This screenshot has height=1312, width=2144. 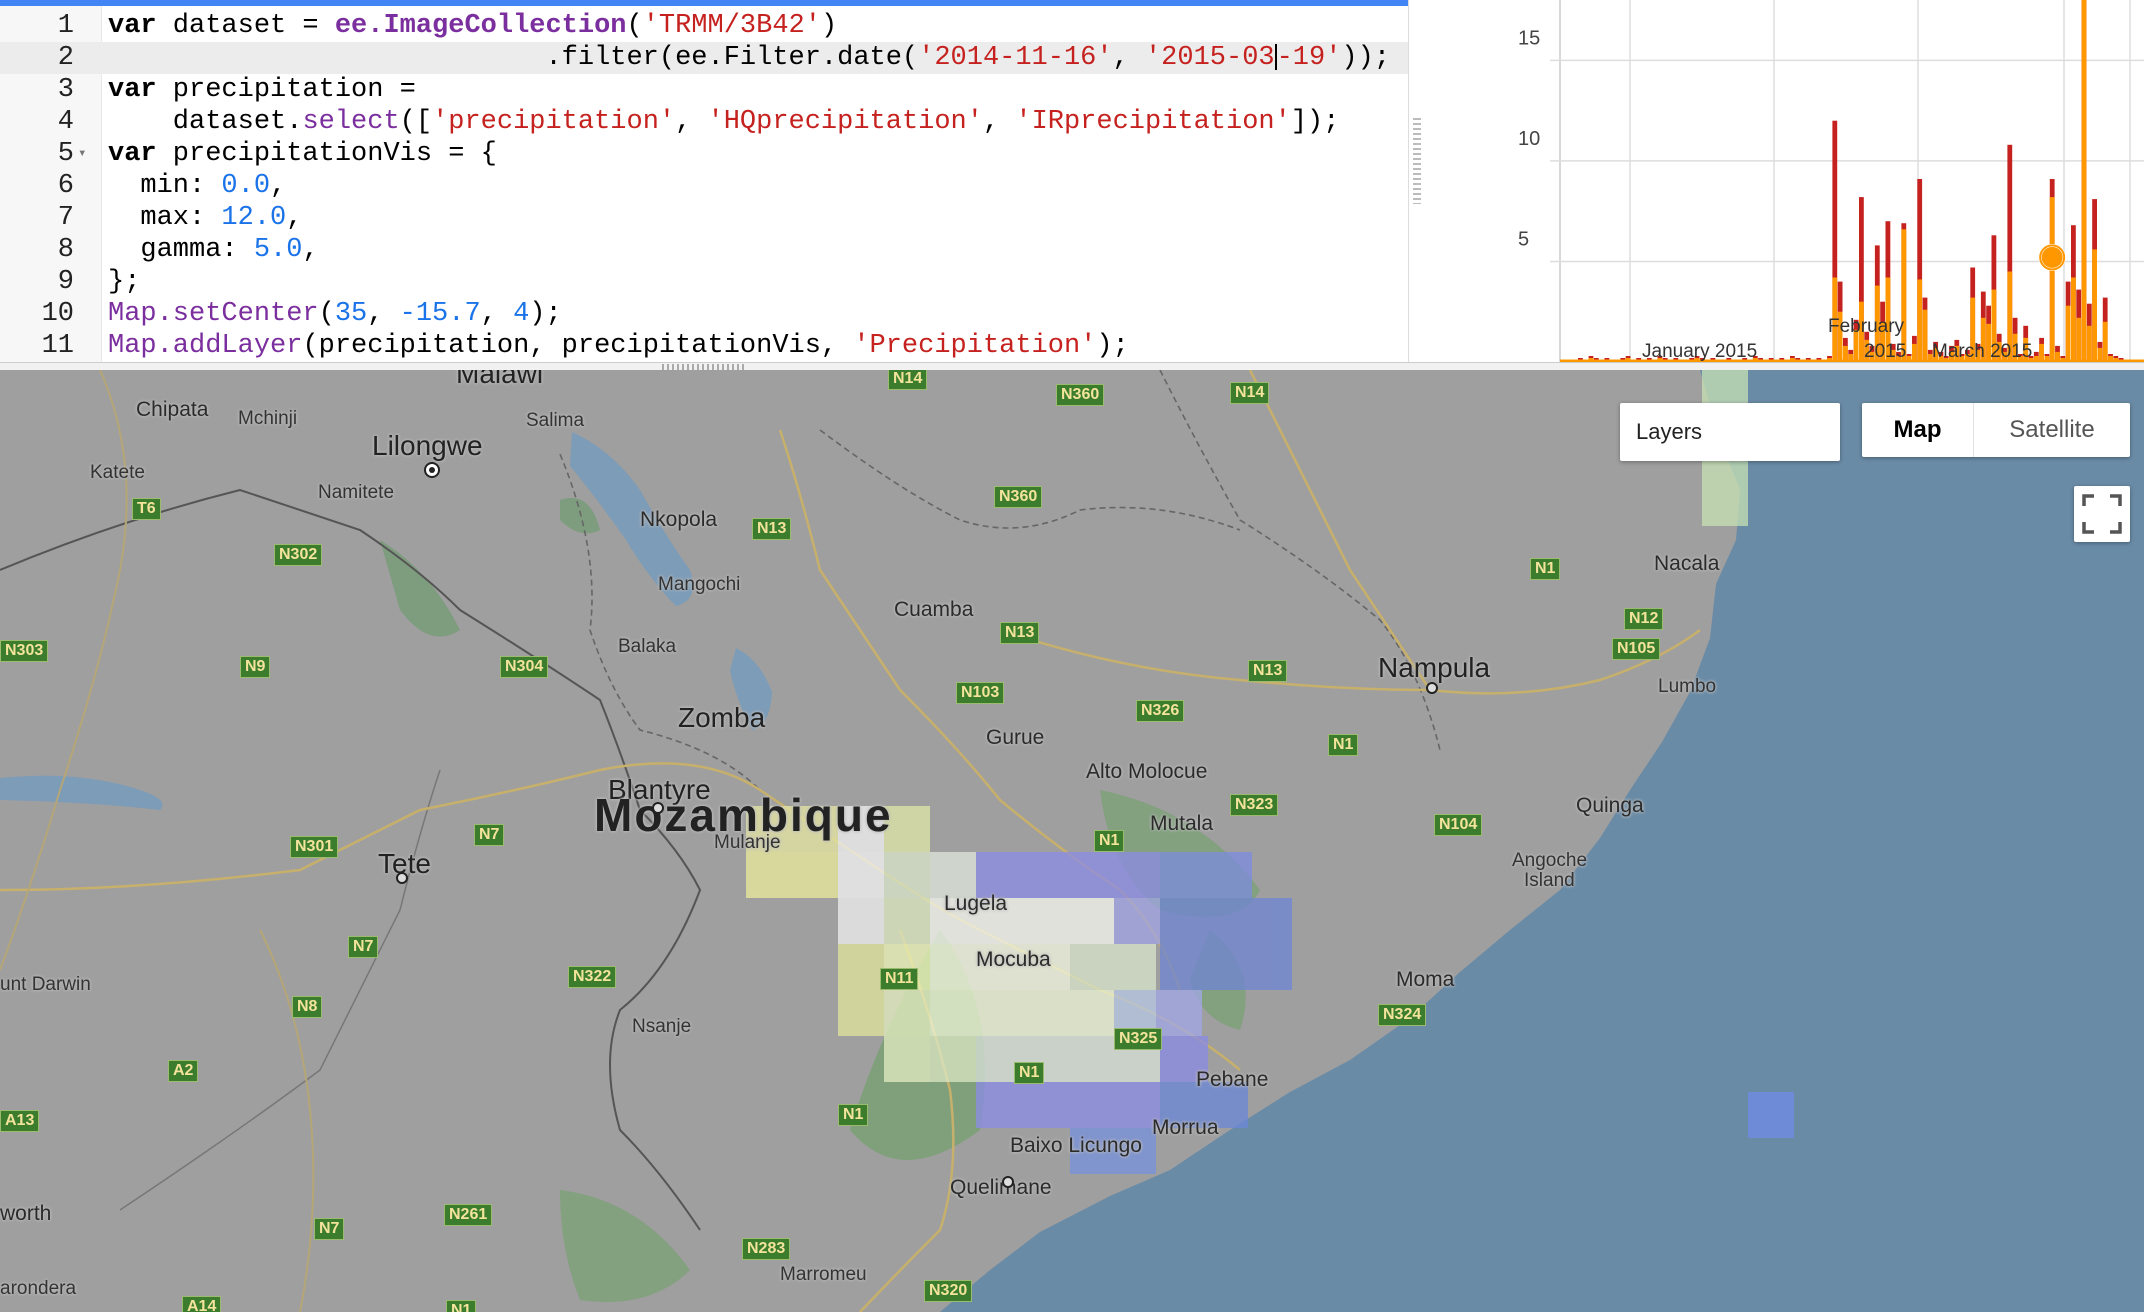 What do you see at coordinates (554, 122) in the screenshot?
I see `code-token: 'precipitation'` at bounding box center [554, 122].